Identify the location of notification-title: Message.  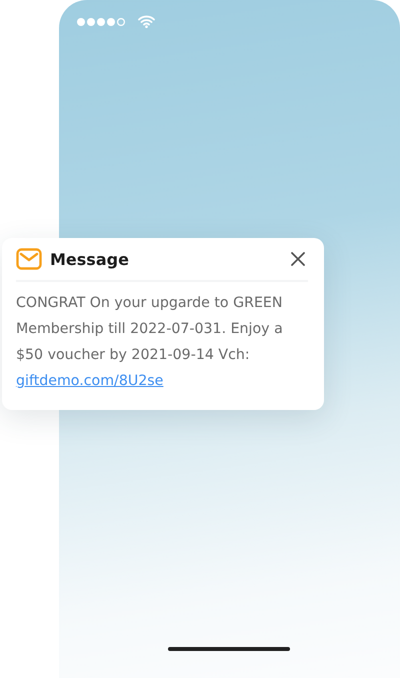
(90, 259).